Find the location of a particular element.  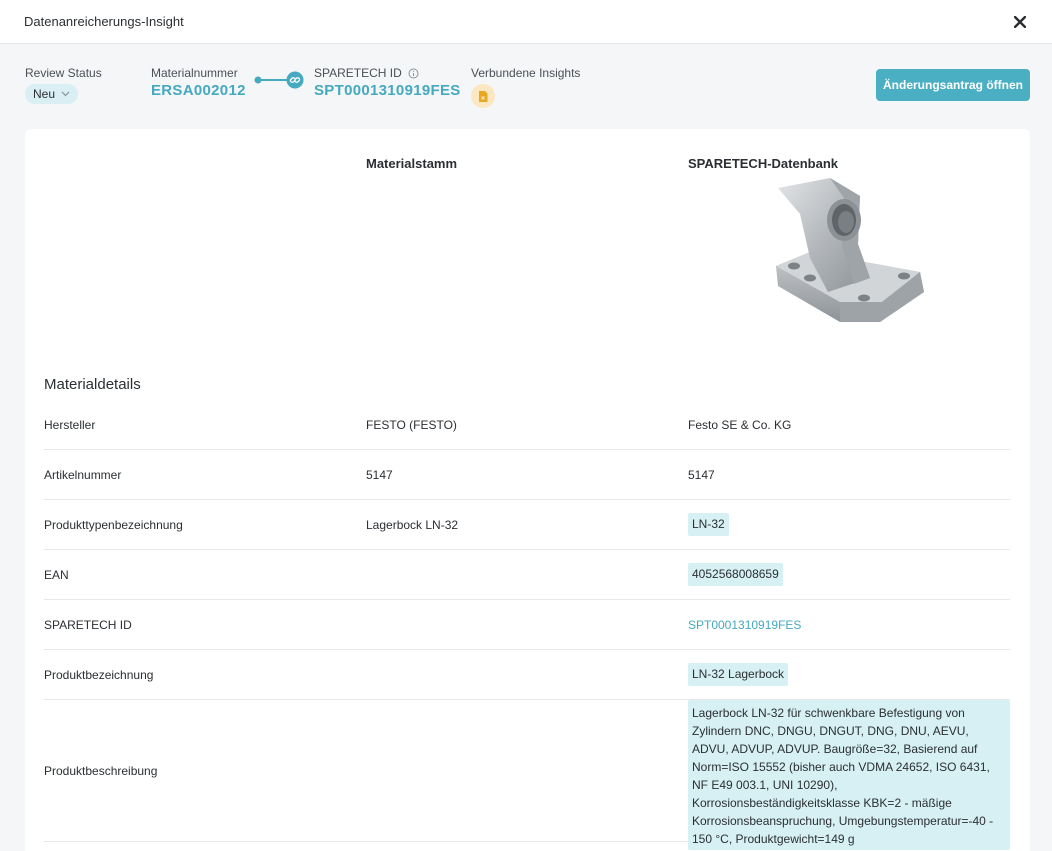

sparetech-value-highlighted: LN-32 Lagerbock is located at coordinates (738, 674).